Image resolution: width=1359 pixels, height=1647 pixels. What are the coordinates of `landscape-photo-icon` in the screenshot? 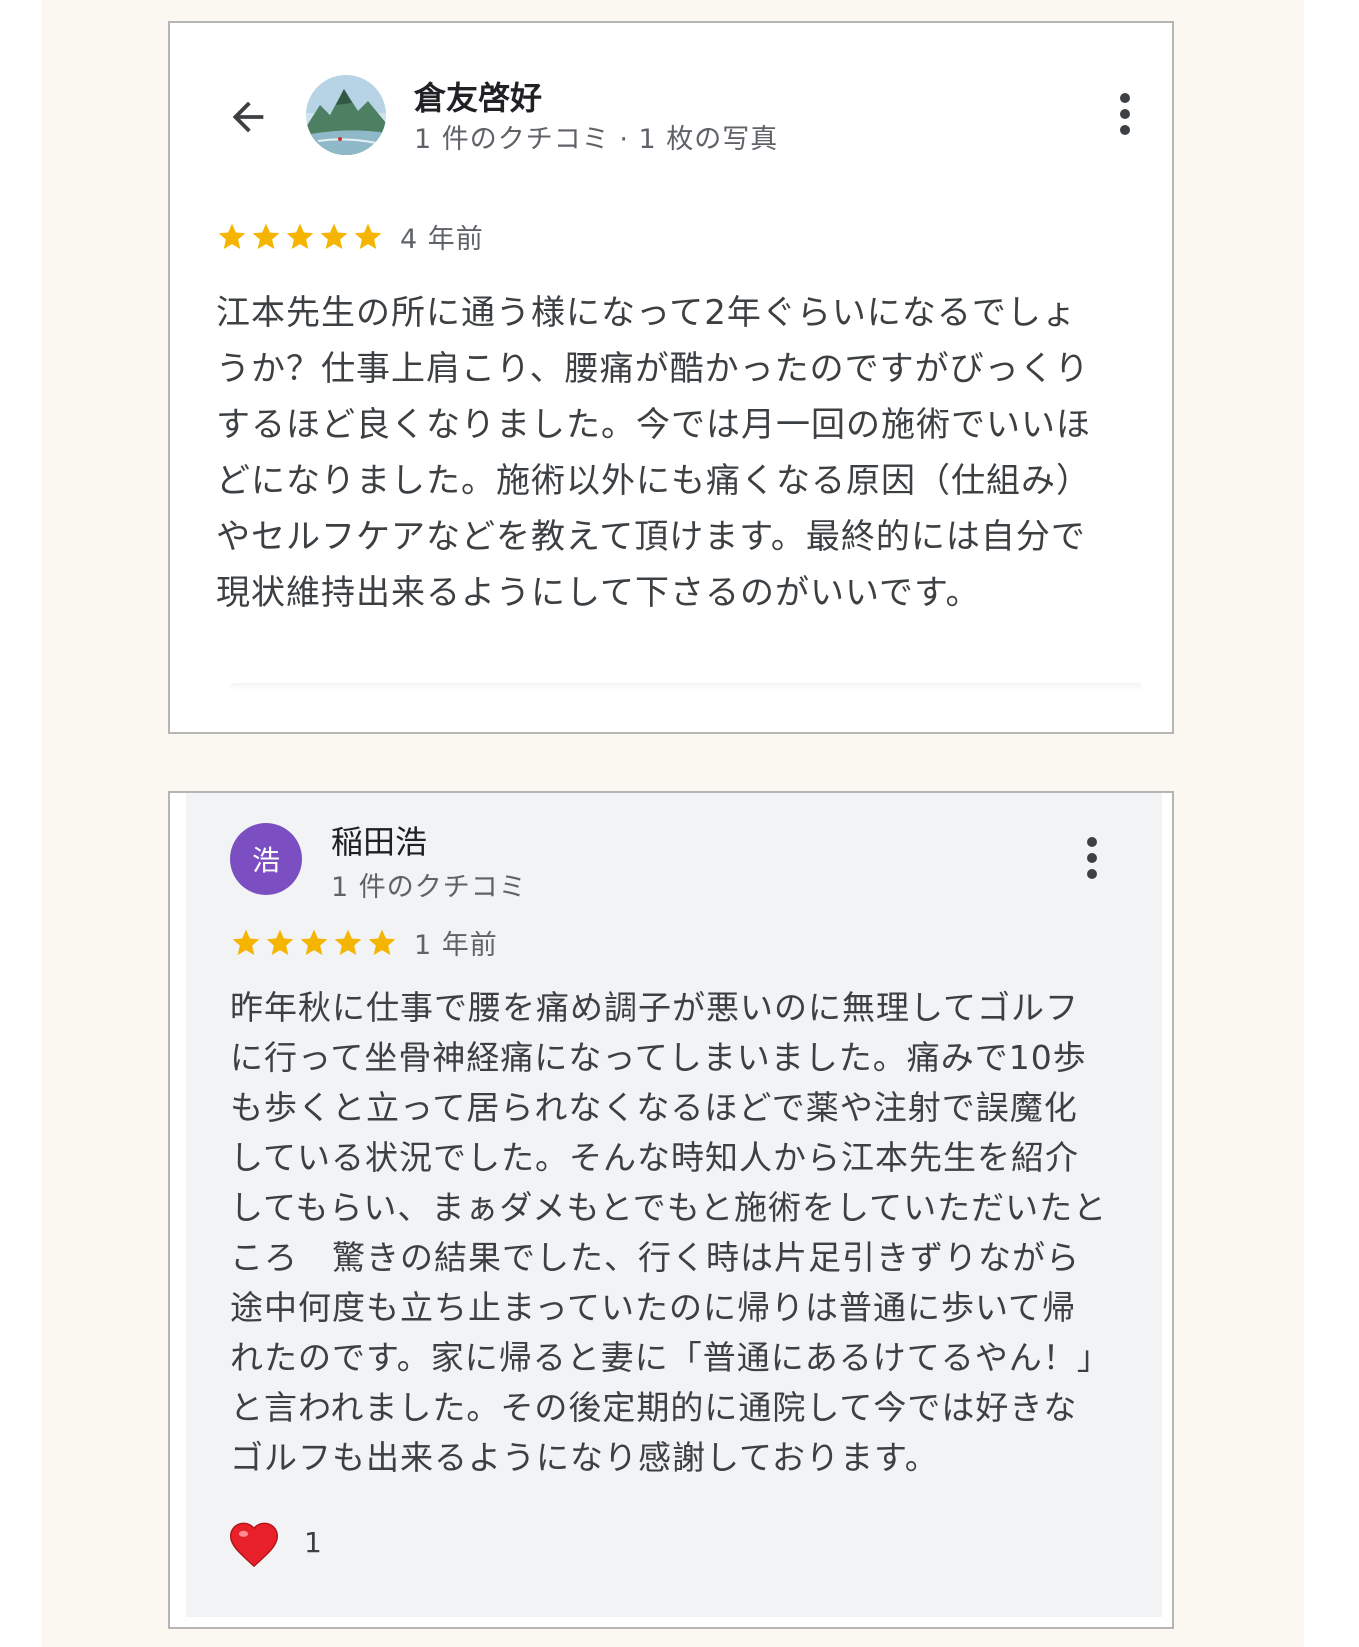 It's located at (346, 115).